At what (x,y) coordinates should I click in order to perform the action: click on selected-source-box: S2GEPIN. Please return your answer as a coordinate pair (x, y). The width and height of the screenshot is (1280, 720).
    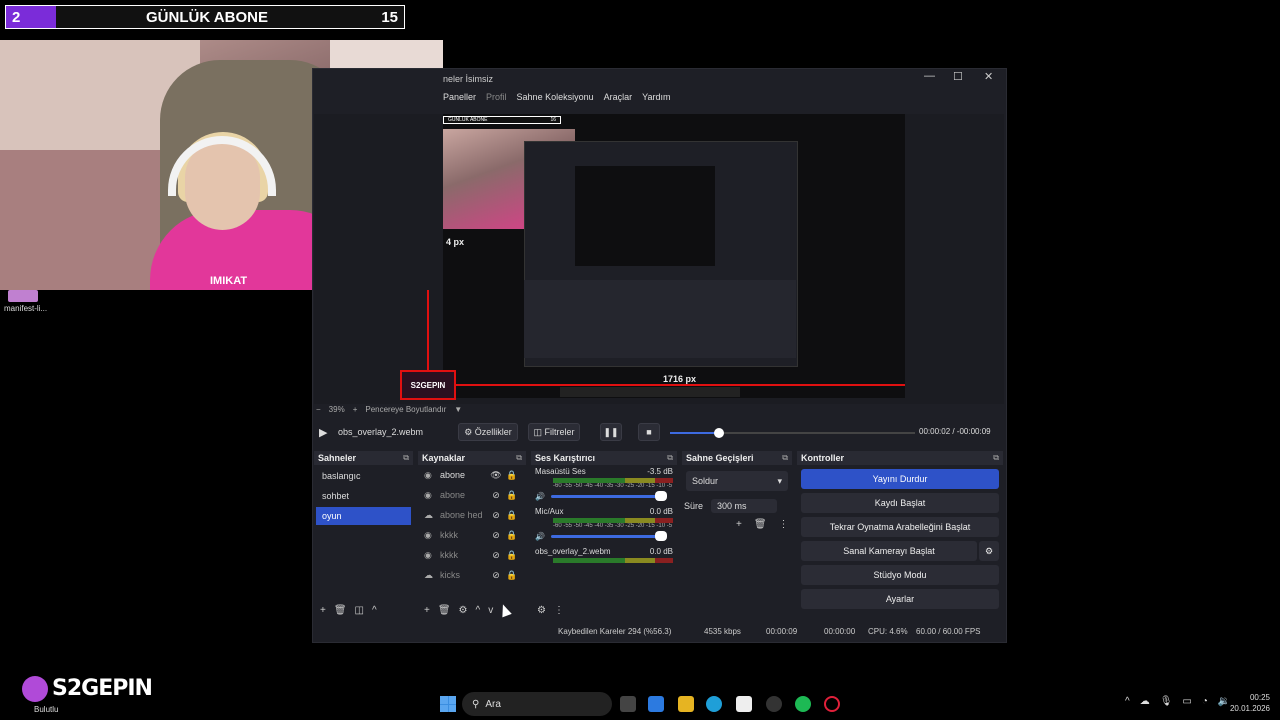
    Looking at the image, I should click on (428, 385).